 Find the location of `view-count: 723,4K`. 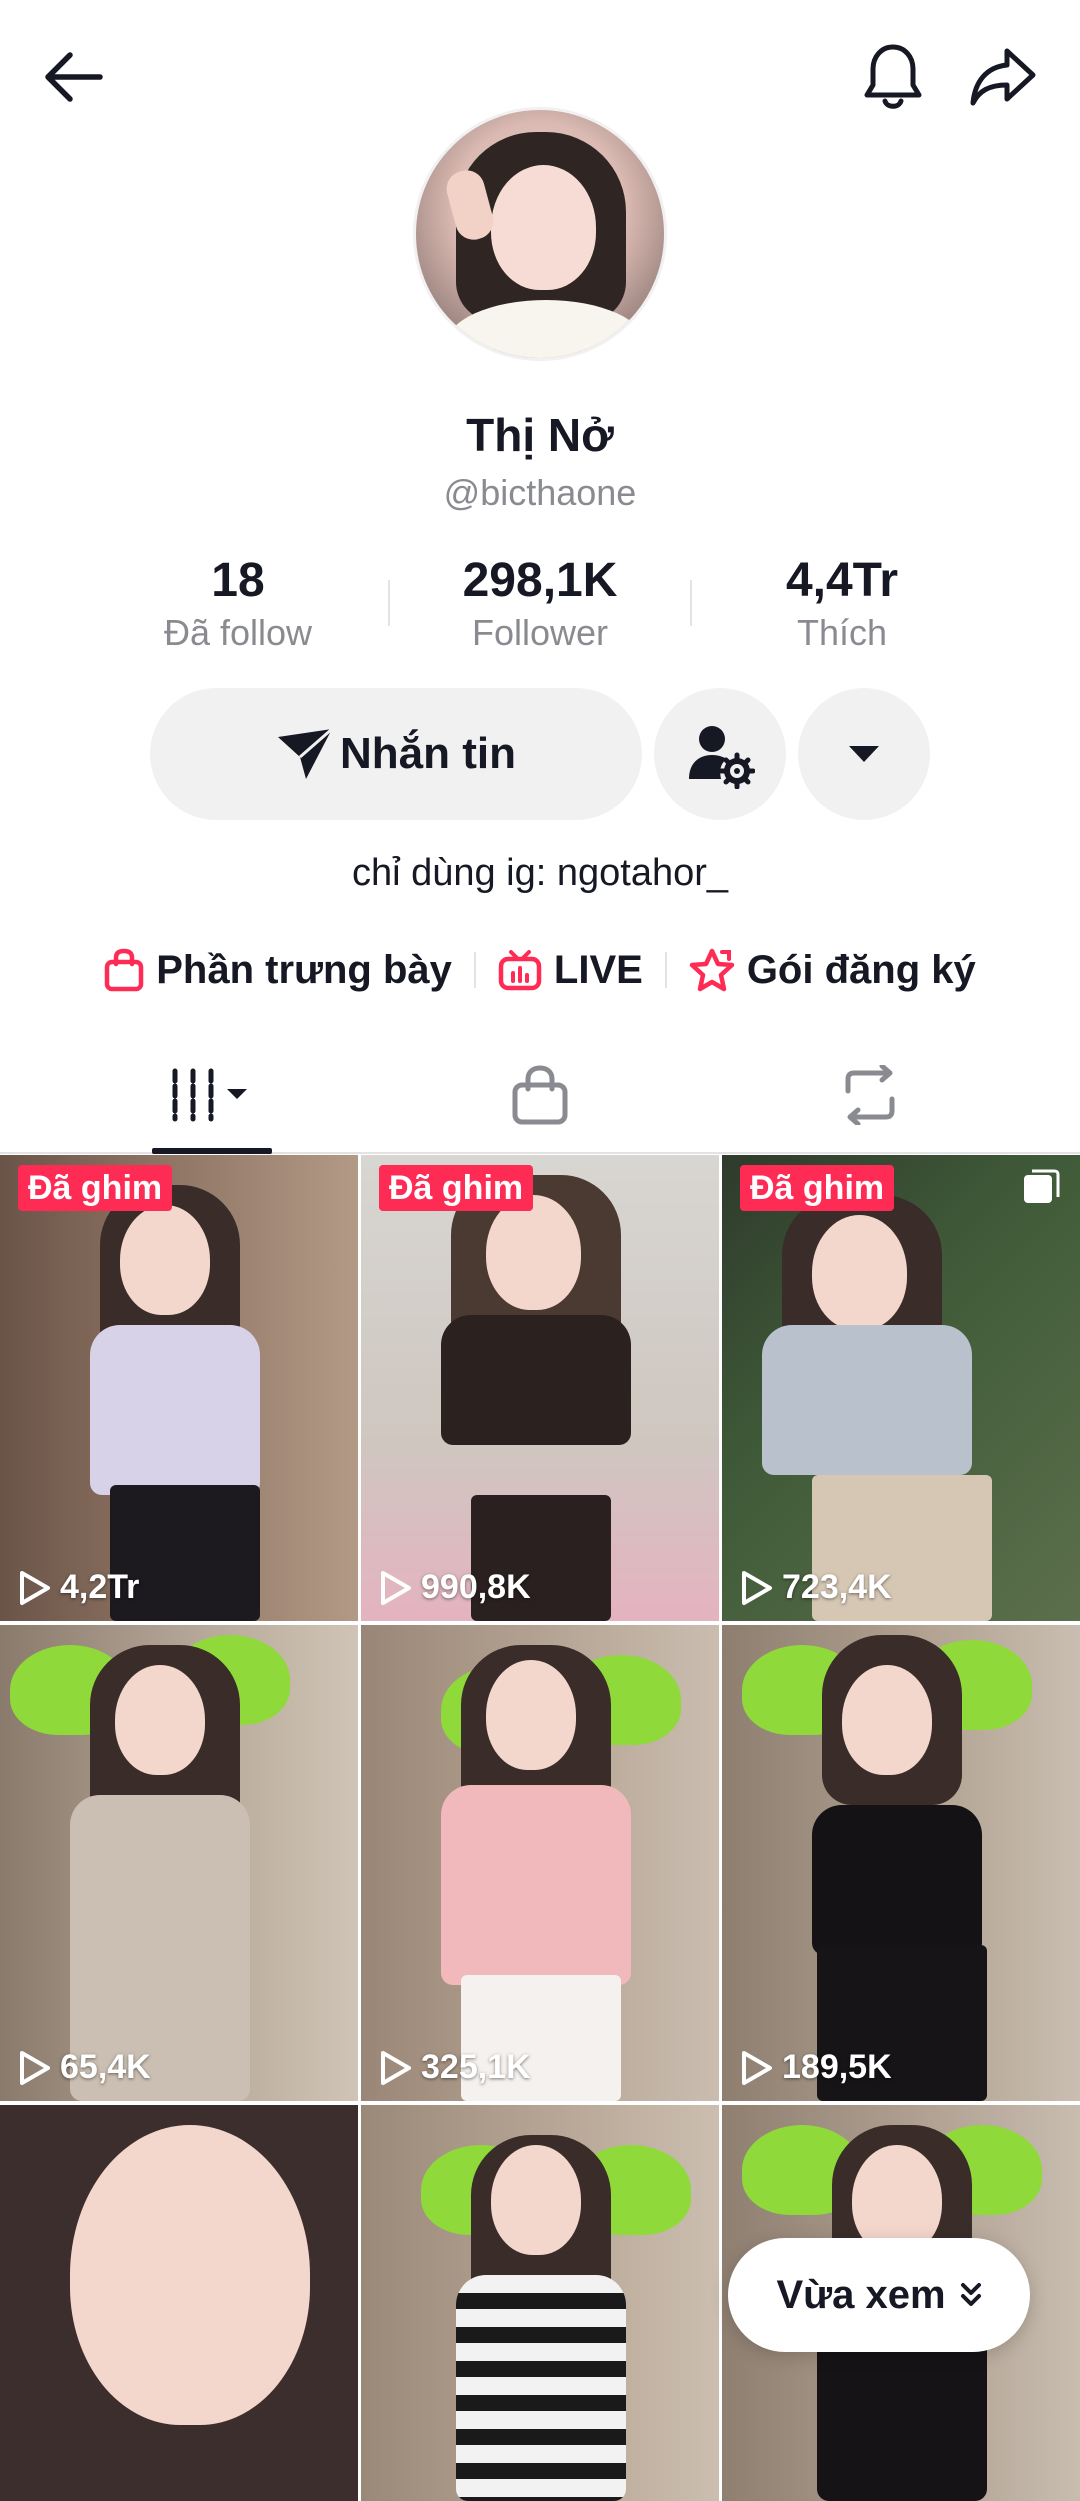

view-count: 723,4K is located at coordinates (816, 1587).